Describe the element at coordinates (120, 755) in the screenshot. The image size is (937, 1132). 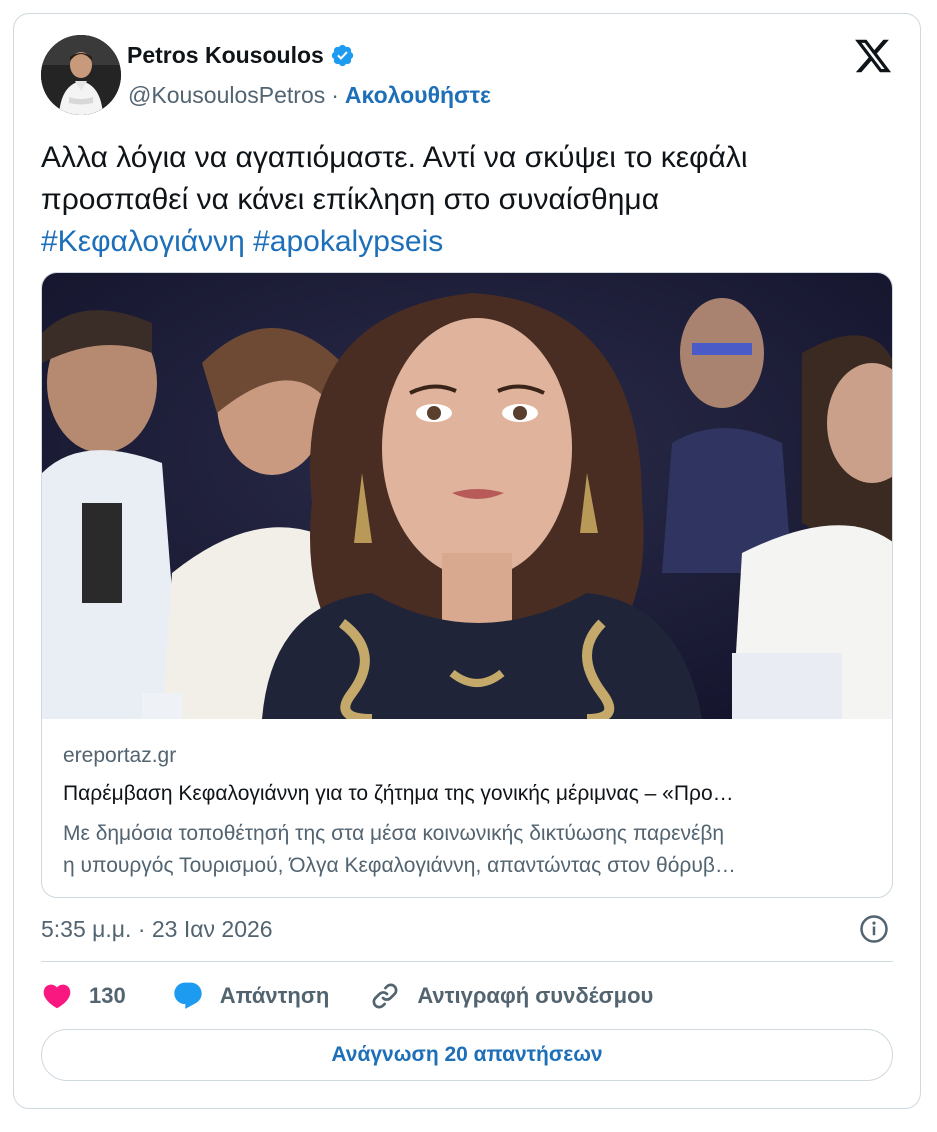
I see `link-domain: ereportaz.gr` at that location.